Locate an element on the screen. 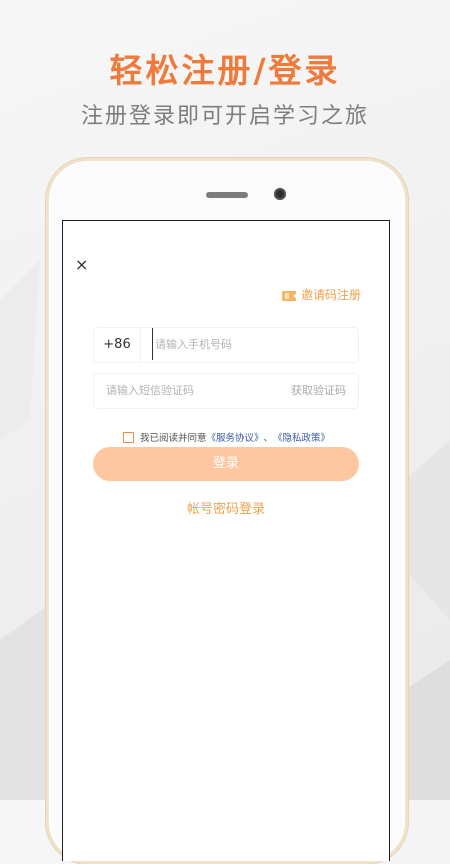  agreement-row: 我已阅读并同意 《服务协议》 、 《隐私政策》 is located at coordinates (226, 437).